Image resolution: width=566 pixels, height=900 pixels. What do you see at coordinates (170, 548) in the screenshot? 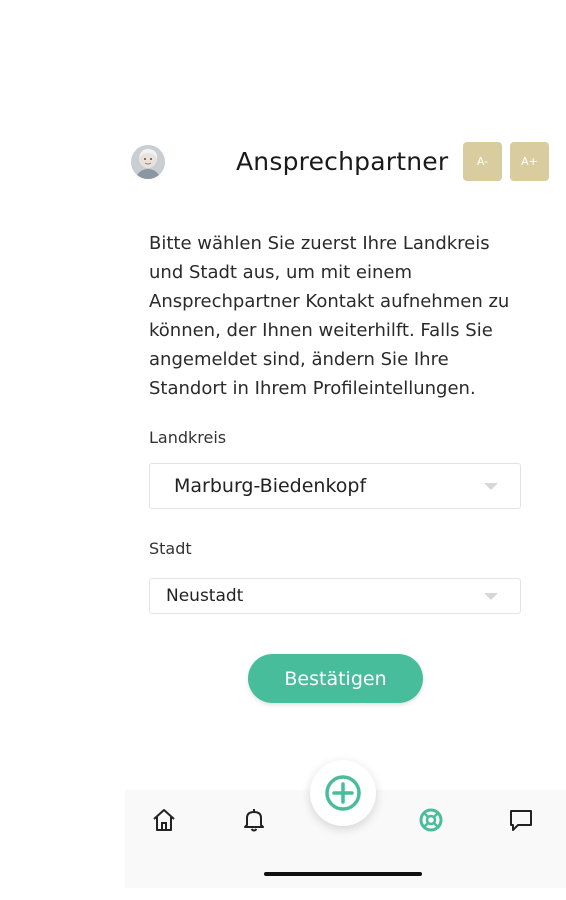
I see `stadt-label: Stadt` at bounding box center [170, 548].